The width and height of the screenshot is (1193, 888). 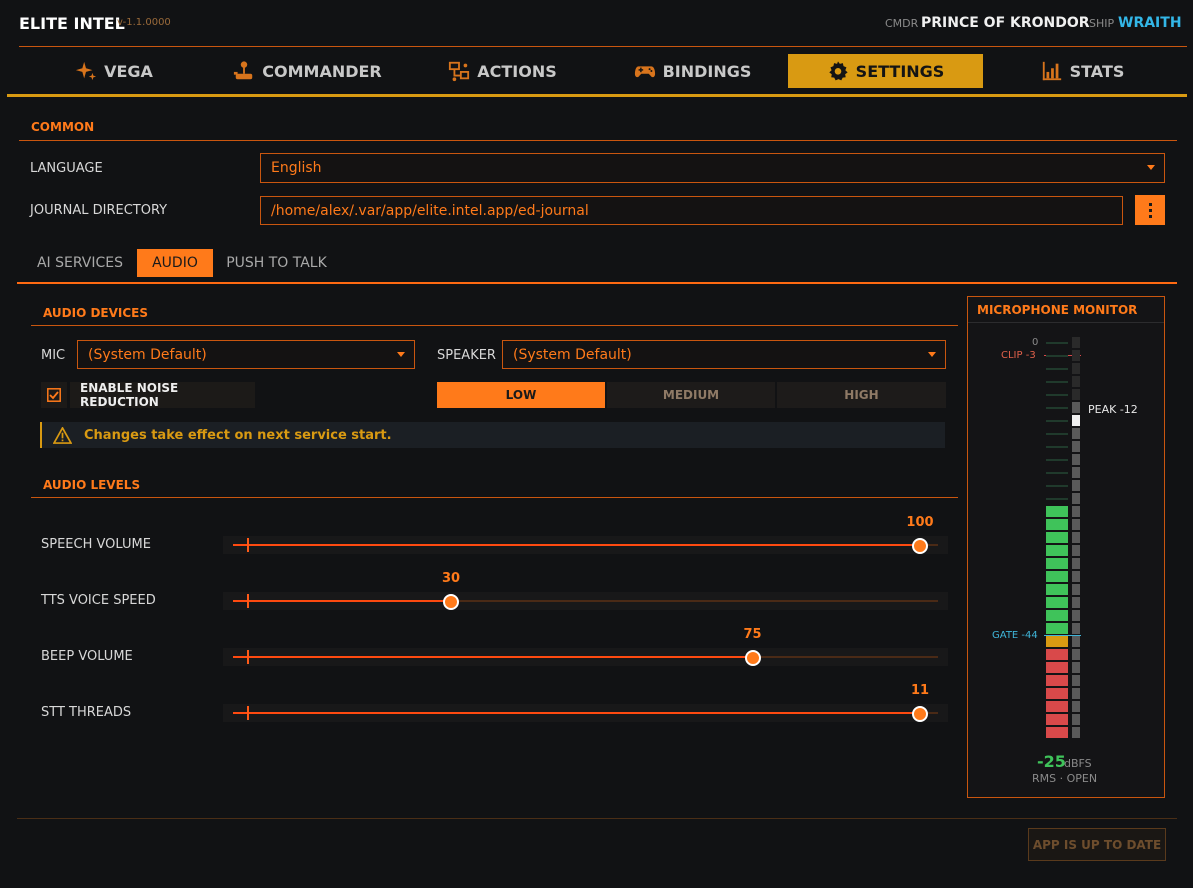 What do you see at coordinates (1150, 210) in the screenshot?
I see `browse-button` at bounding box center [1150, 210].